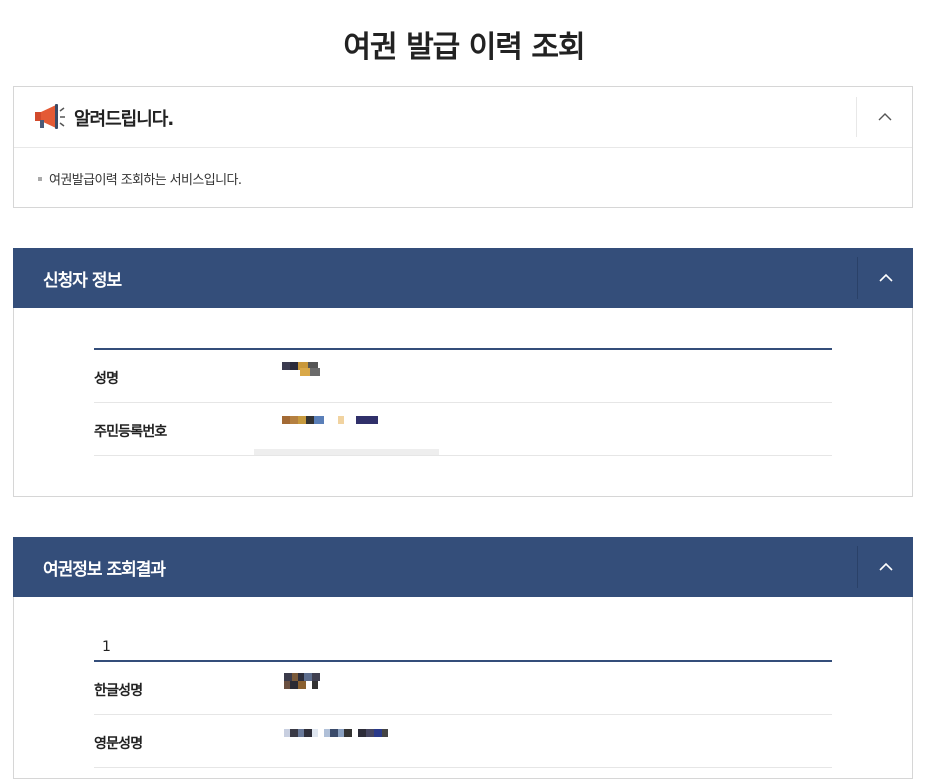 This screenshot has height=779, width=928. Describe the element at coordinates (463, 278) in the screenshot. I see `applicant-panel-header: 신청자 정보` at that location.